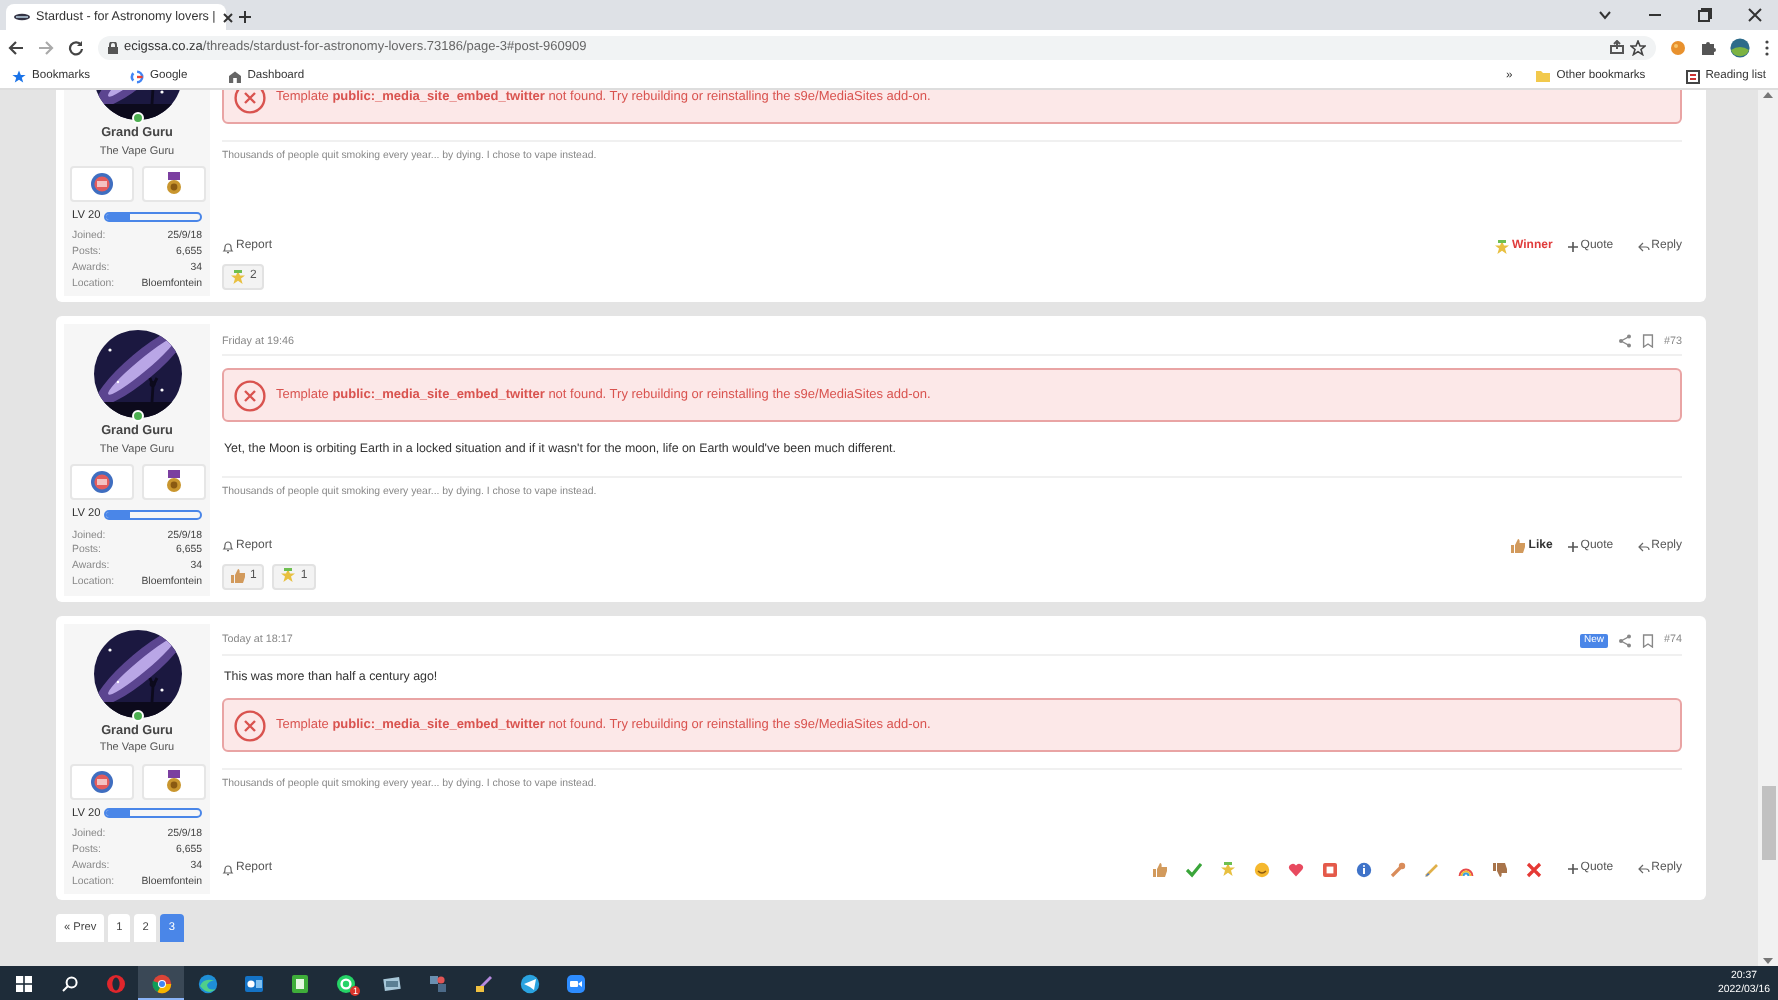 The image size is (1778, 1000). Describe the element at coordinates (1705, 15) in the screenshot. I see `maximize-icon` at that location.